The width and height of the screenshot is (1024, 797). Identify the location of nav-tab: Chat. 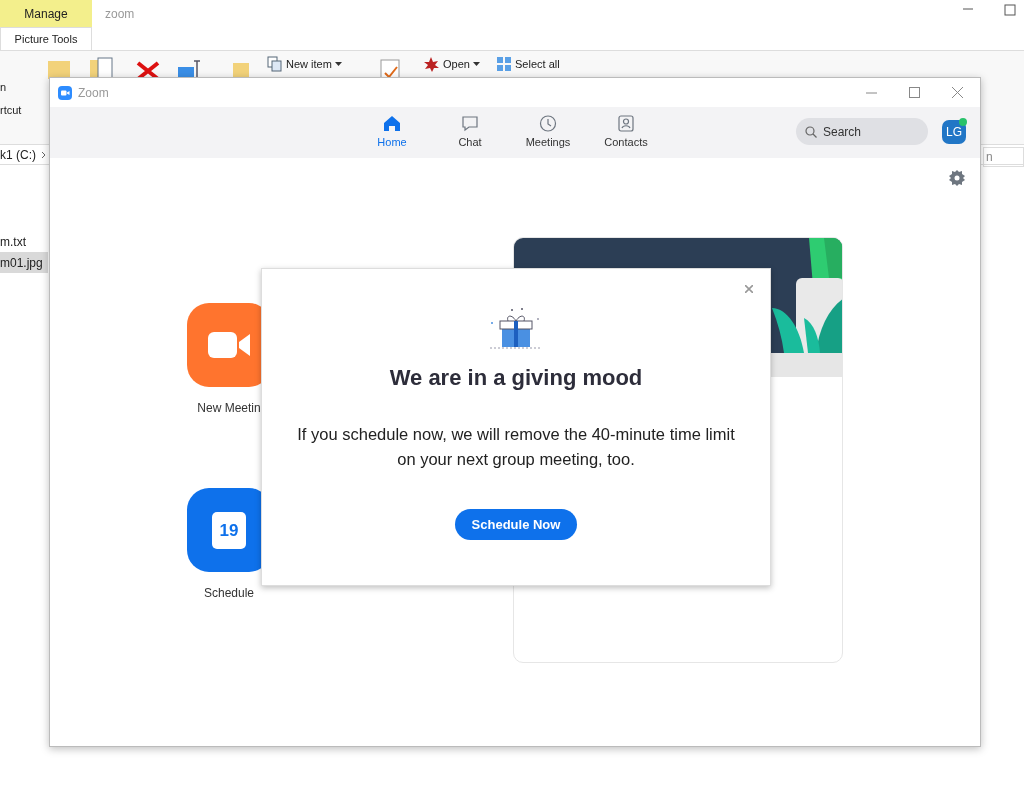
(470, 132).